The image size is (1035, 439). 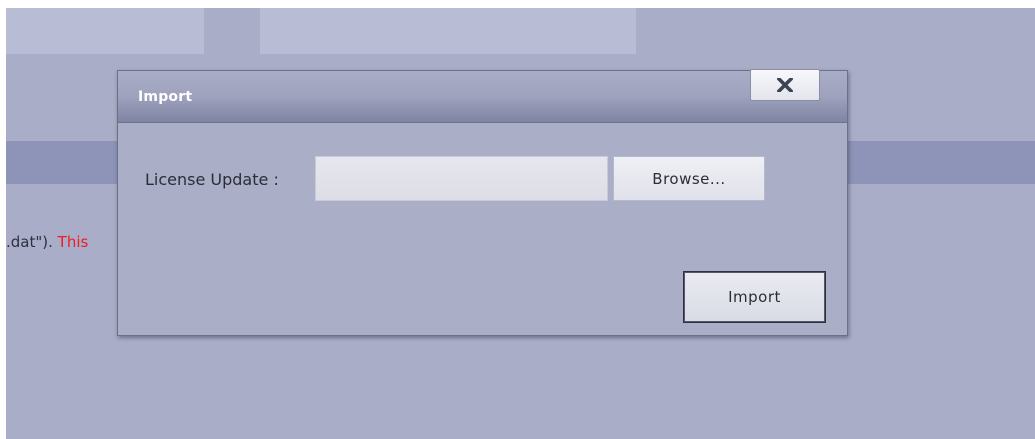 I want to click on close-icon, so click(x=785, y=85).